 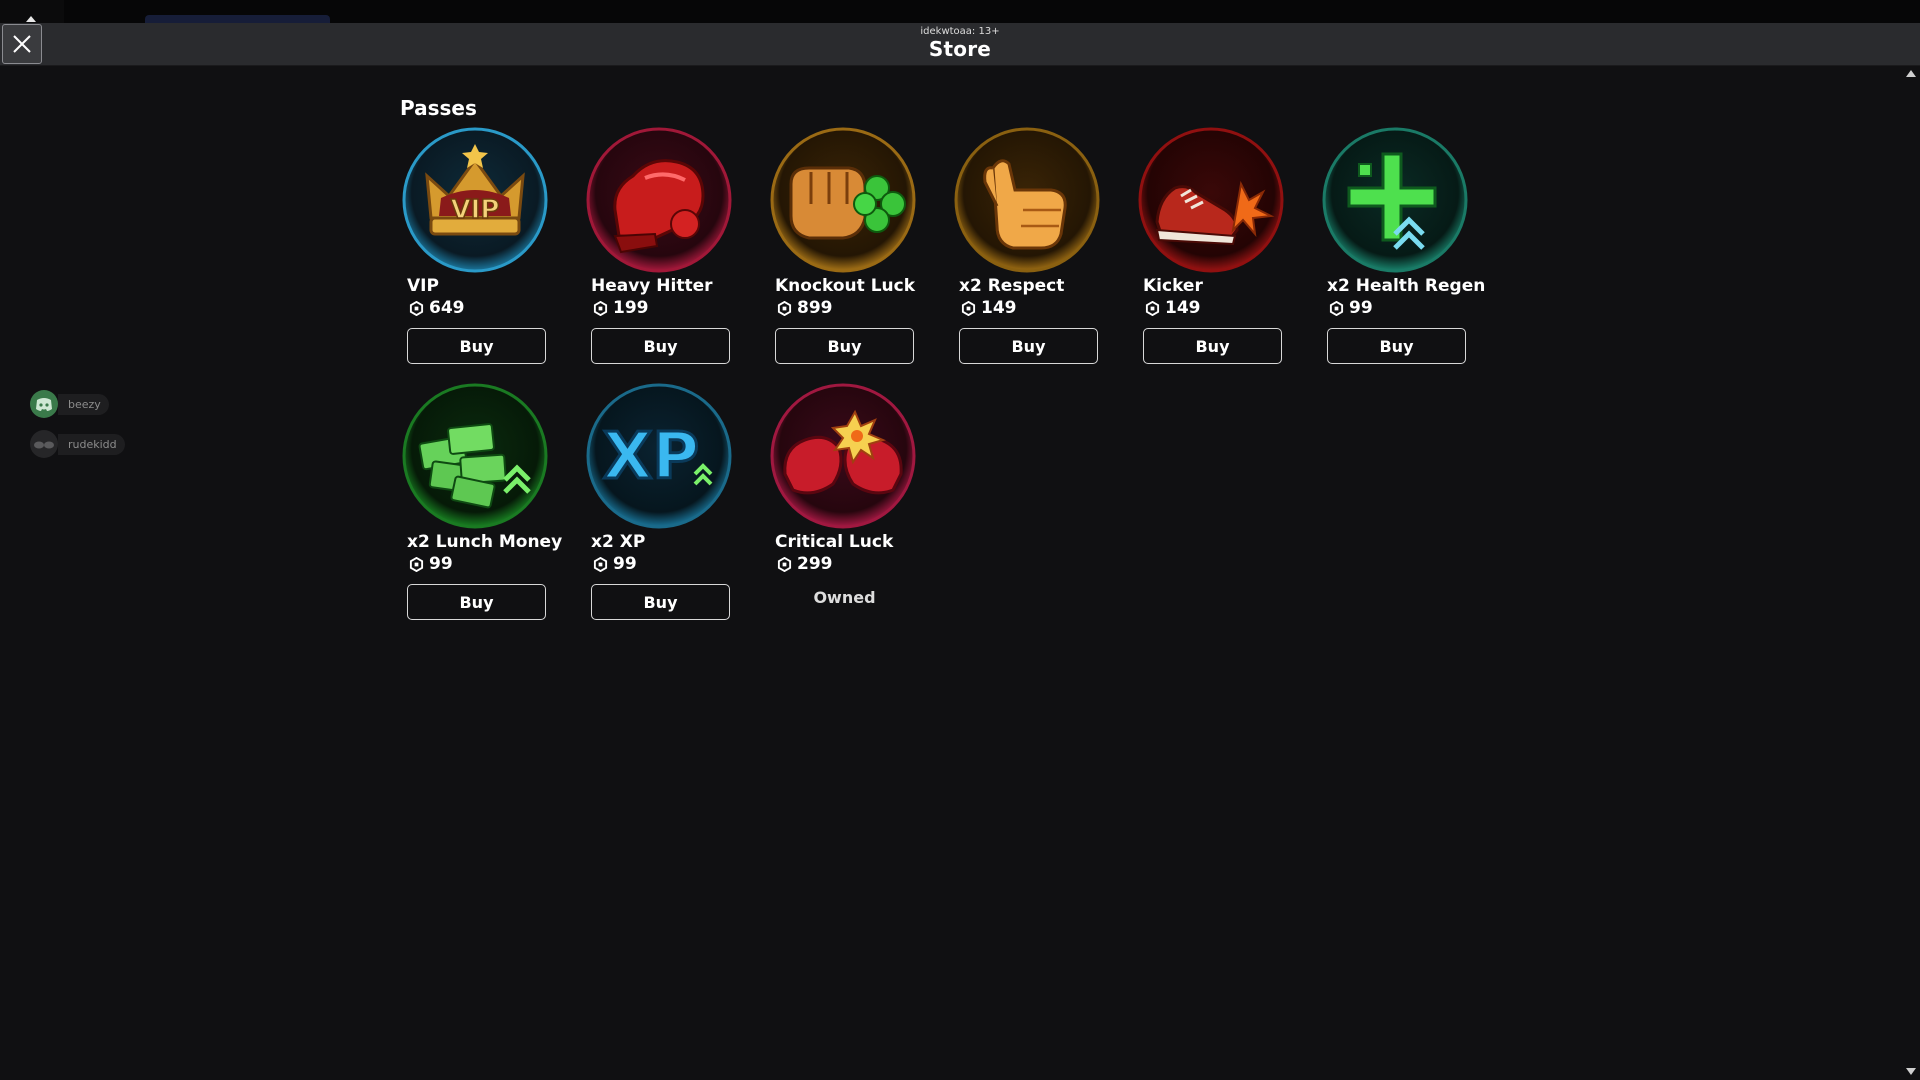 What do you see at coordinates (1911, 1071) in the screenshot?
I see `scroll-down-icon` at bounding box center [1911, 1071].